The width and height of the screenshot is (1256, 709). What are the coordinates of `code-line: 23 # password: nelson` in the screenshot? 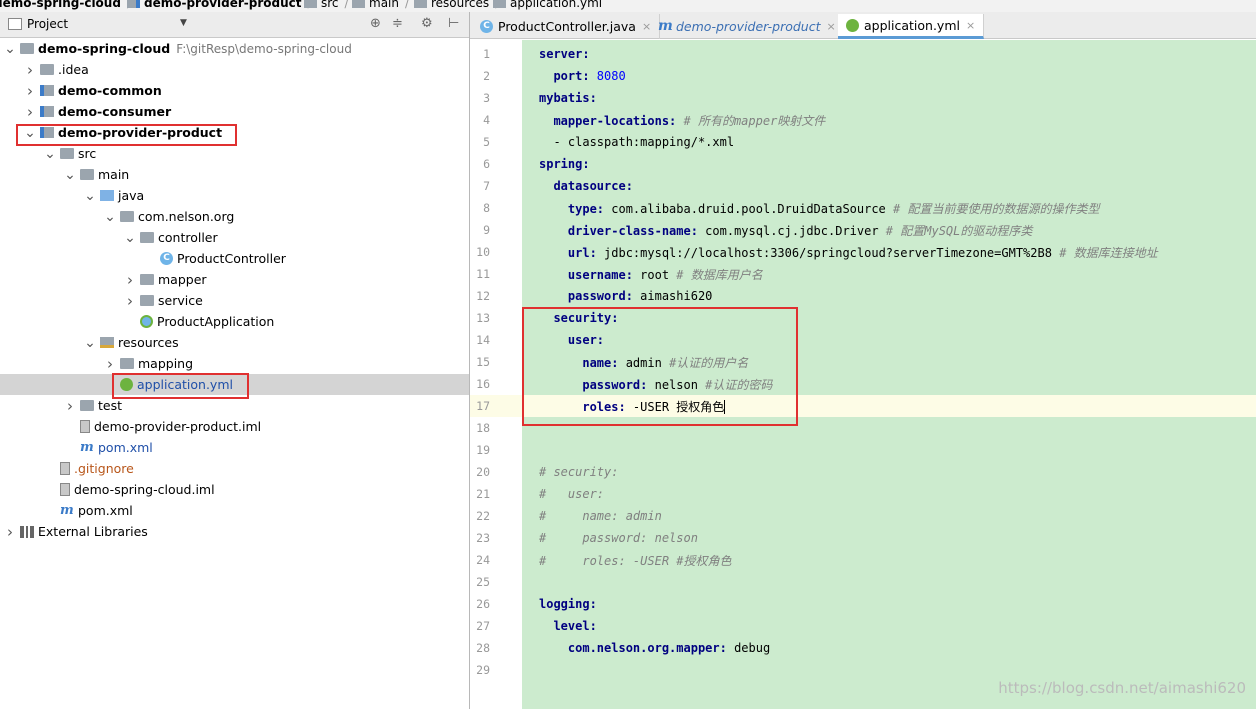 It's located at (863, 538).